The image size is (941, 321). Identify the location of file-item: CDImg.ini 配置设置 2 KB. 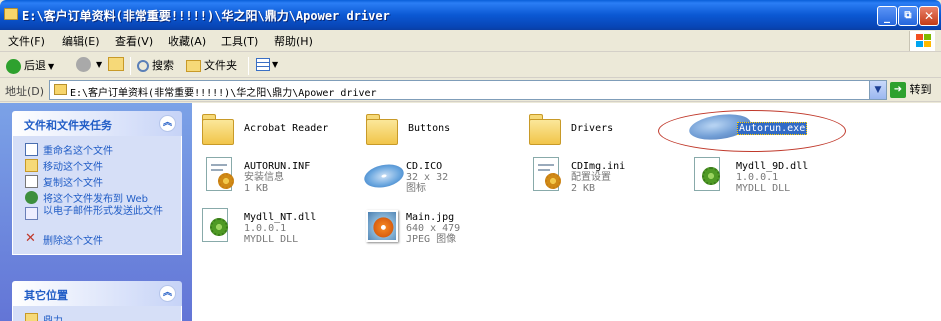
(602, 178).